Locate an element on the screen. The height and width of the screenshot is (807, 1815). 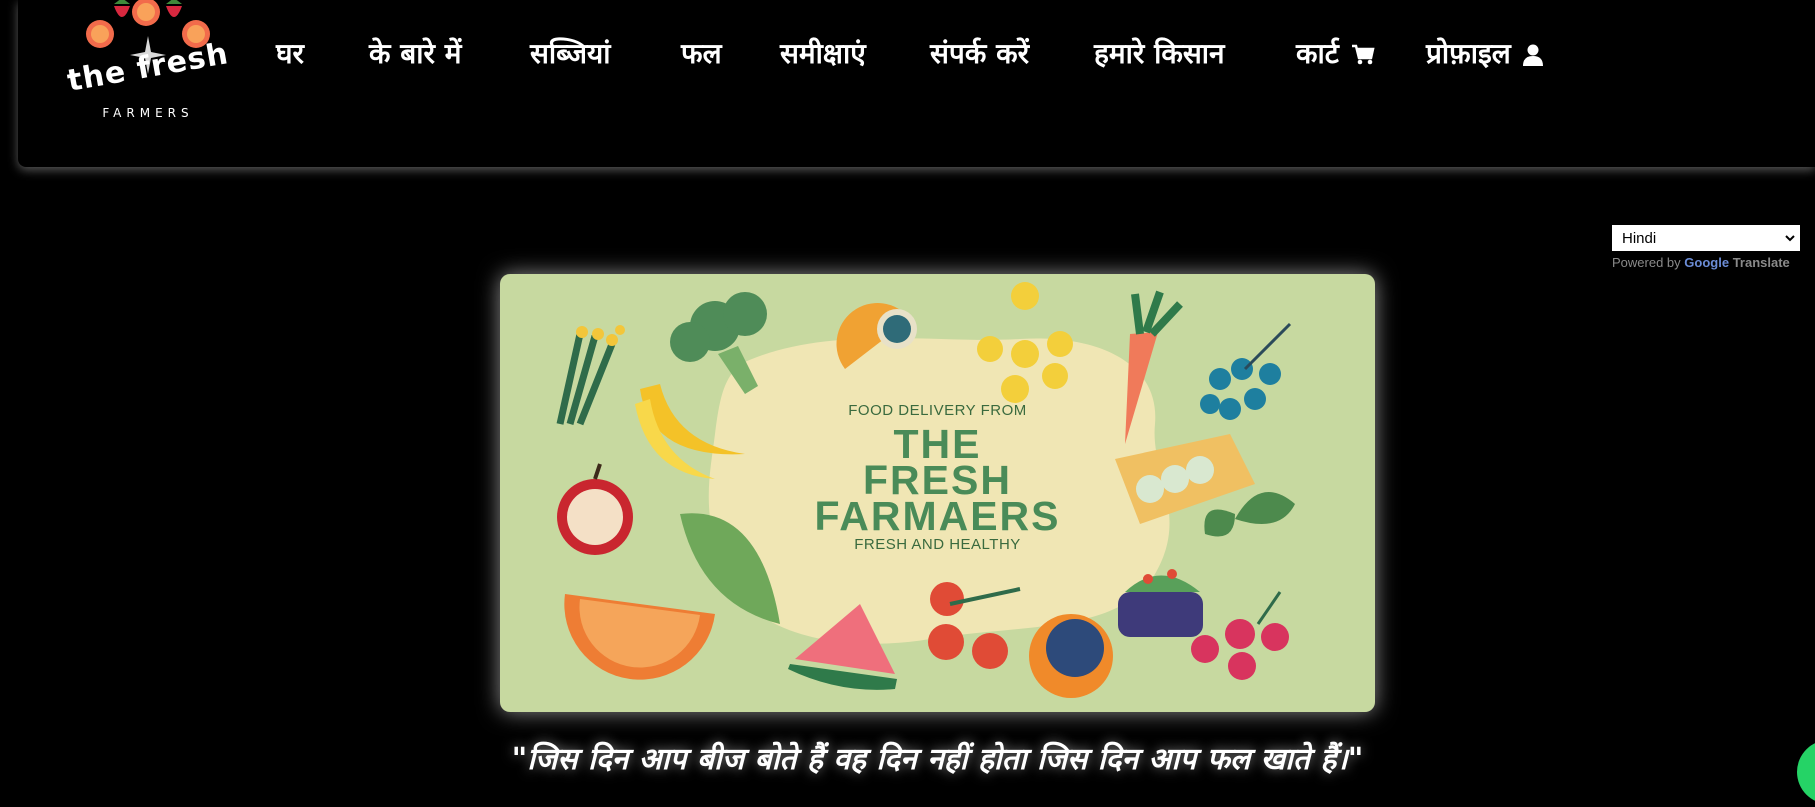
nav-fruits: फल is located at coordinates (701, 53).